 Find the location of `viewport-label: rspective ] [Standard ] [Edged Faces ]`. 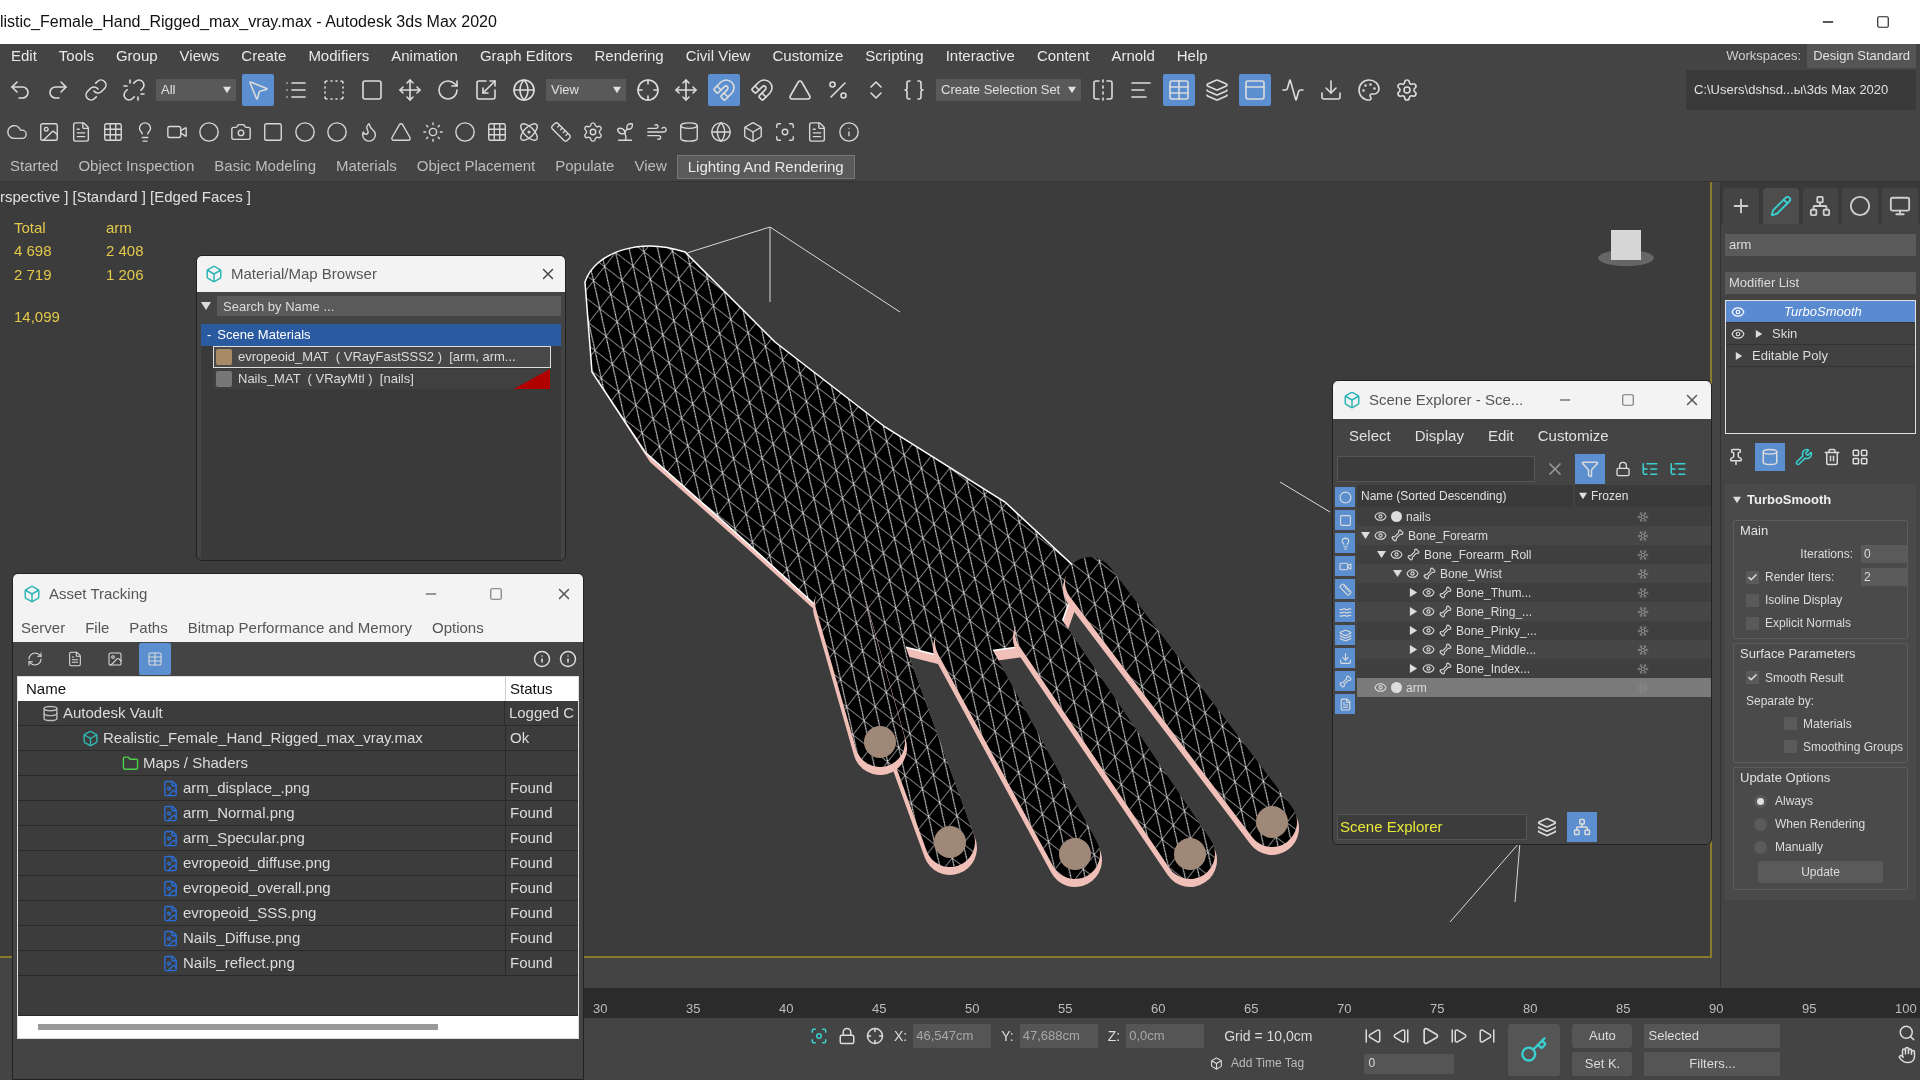

viewport-label: rspective ] [Standard ] [Edged Faces ] is located at coordinates (125, 197).